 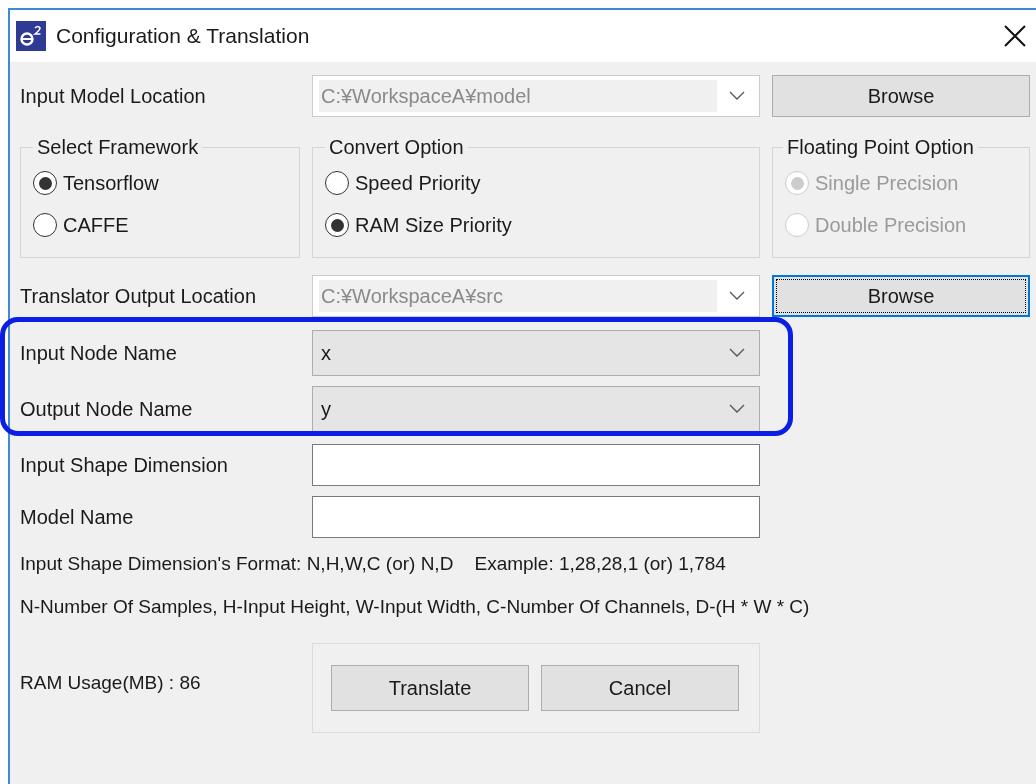 I want to click on dialog-button: Cancel, so click(x=640, y=688).